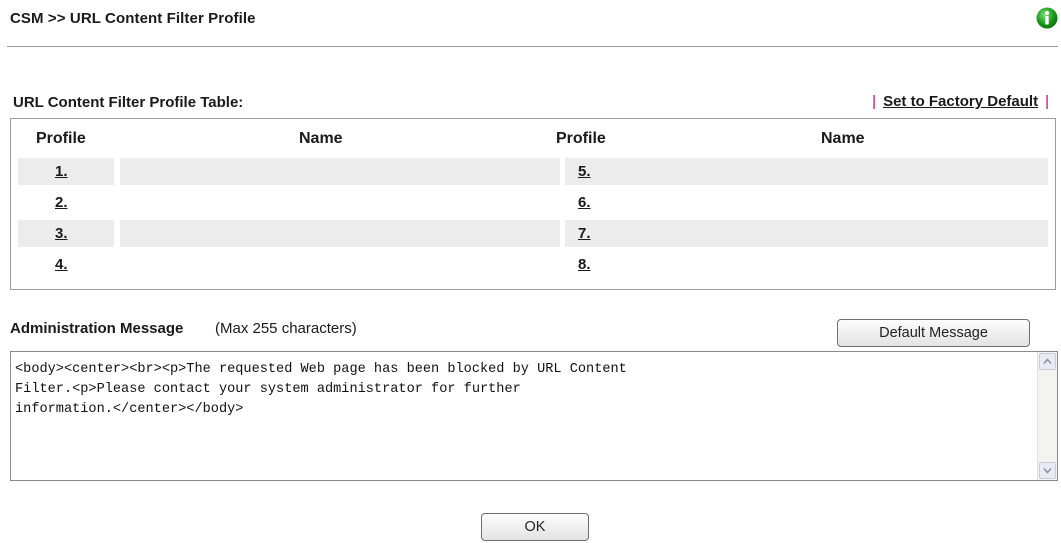 This screenshot has height=543, width=1061. I want to click on profile-link-2: 2., so click(61, 202).